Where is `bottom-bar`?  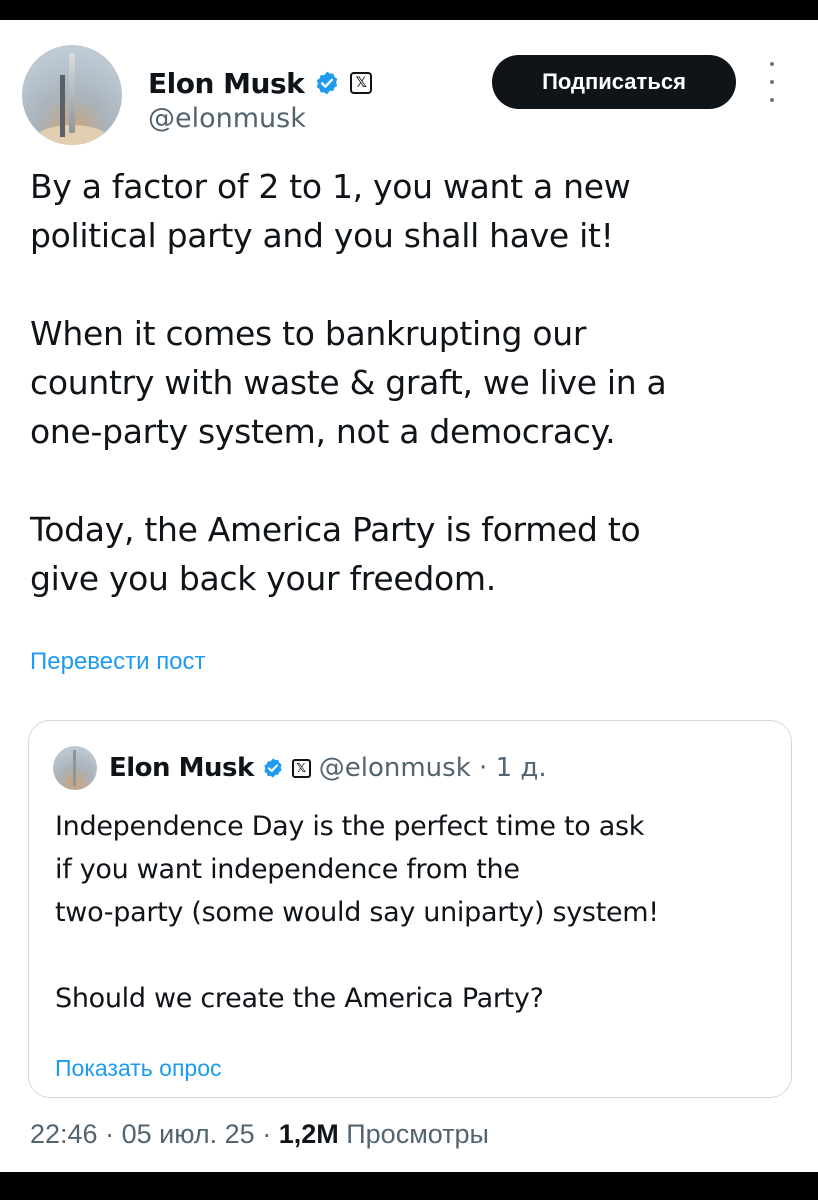
bottom-bar is located at coordinates (409, 1186).